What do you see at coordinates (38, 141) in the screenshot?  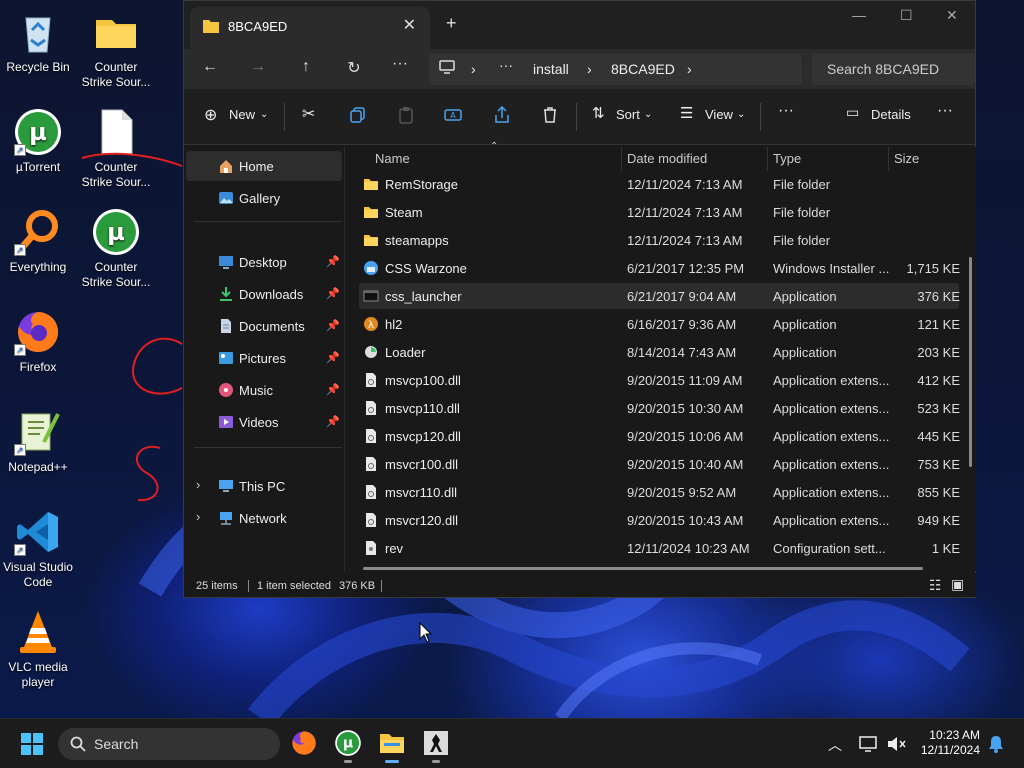 I see `desktop-icon-utorrent: µ µTorrent` at bounding box center [38, 141].